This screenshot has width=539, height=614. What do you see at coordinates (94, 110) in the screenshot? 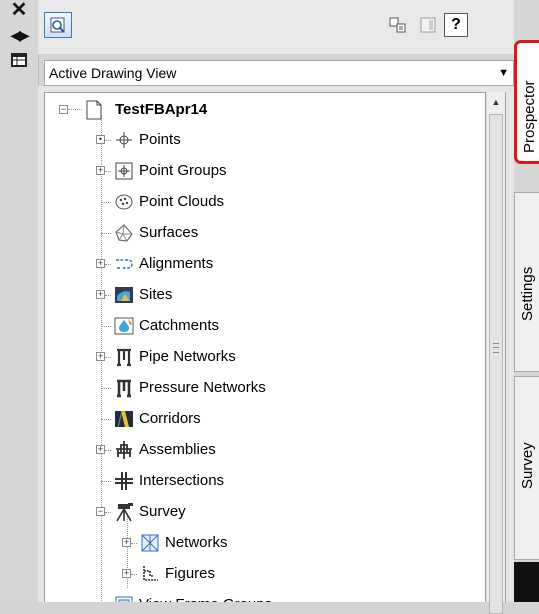
I see `drawing-icon` at bounding box center [94, 110].